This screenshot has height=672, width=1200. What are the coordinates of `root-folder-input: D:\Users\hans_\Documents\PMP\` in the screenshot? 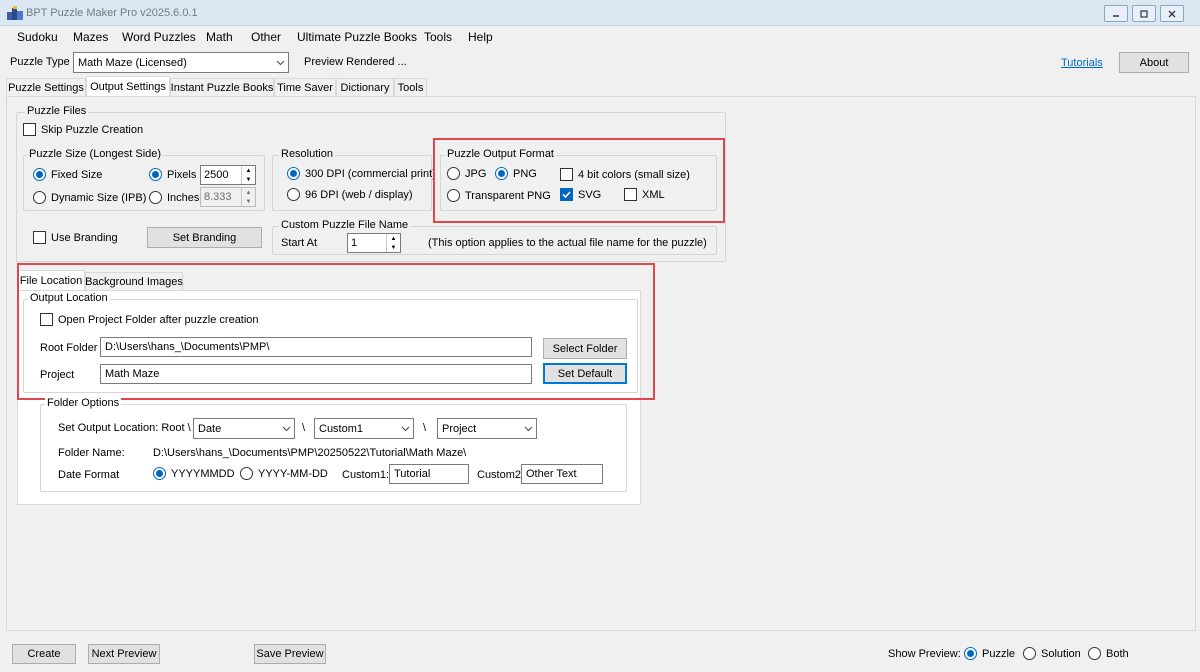 It's located at (316, 347).